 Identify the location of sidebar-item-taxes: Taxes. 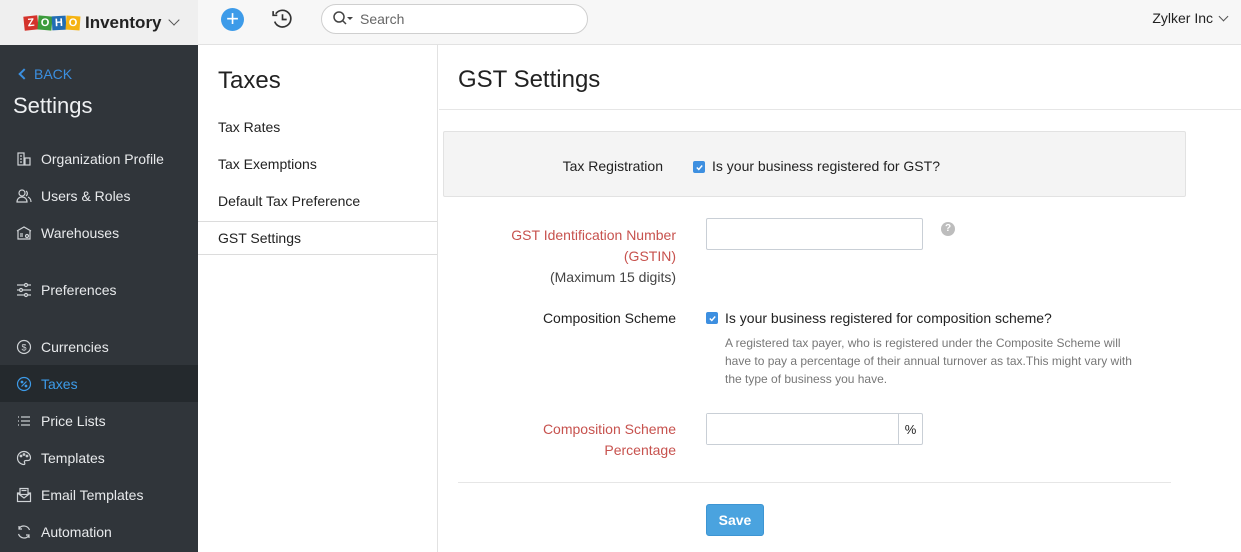
(99, 383).